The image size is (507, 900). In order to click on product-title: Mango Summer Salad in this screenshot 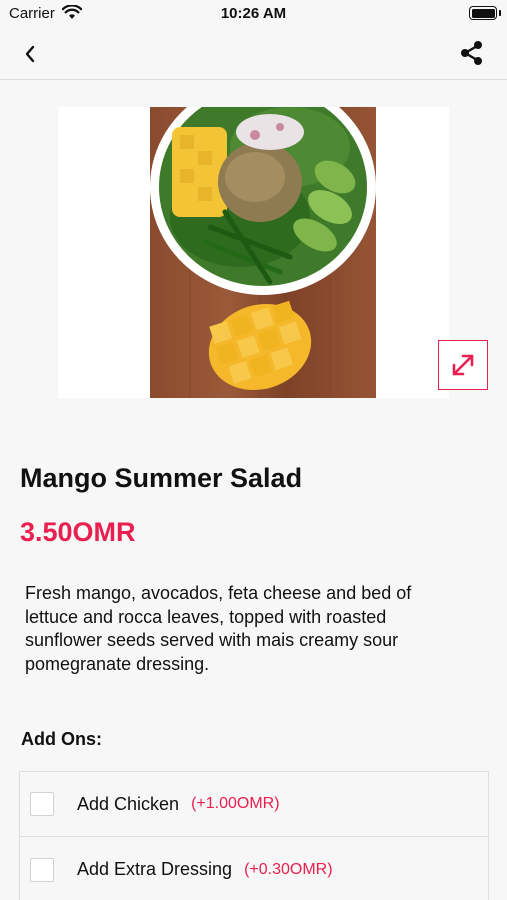, I will do `click(161, 478)`.